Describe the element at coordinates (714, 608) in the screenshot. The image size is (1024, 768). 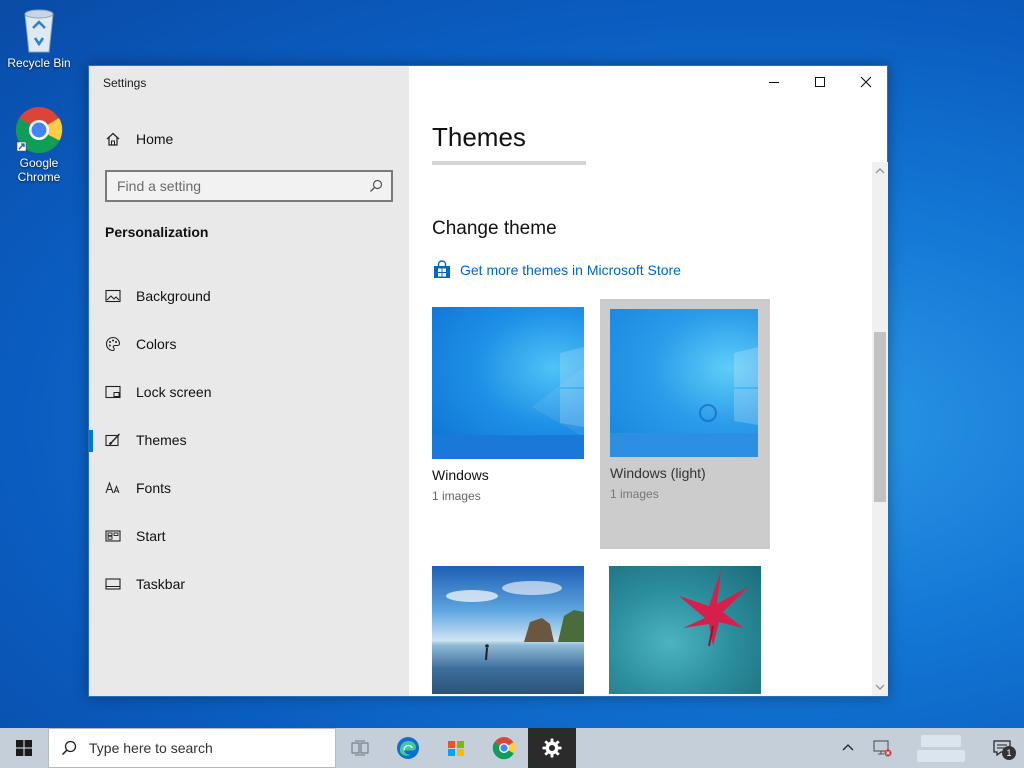
I see `flower-graphic` at that location.